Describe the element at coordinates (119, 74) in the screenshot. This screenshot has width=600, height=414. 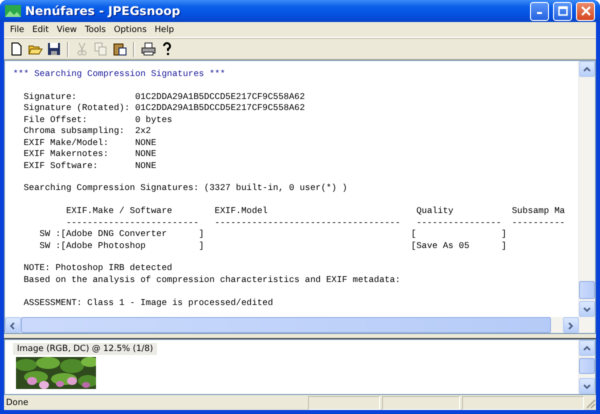
I see `report-heading: *** Searching Compression Signatures ***` at that location.